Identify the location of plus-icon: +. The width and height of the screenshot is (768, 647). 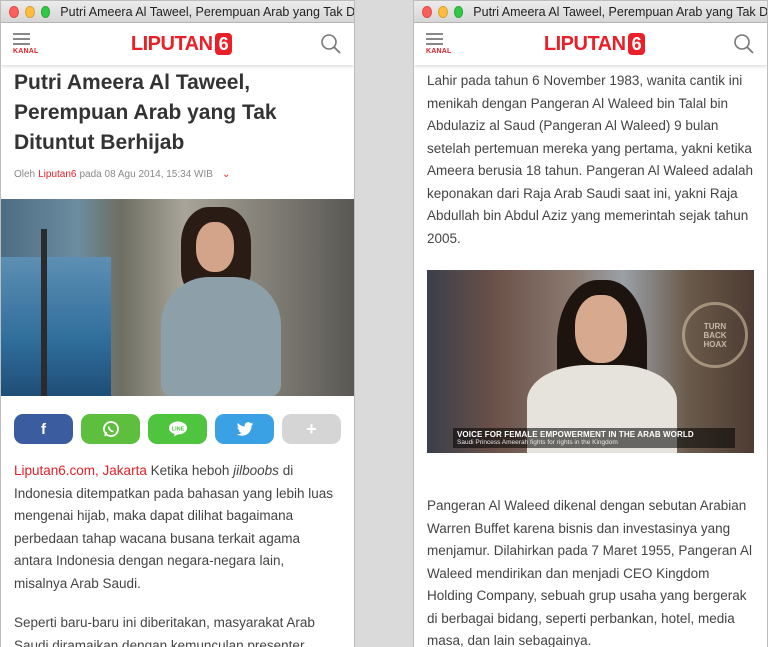
(311, 428).